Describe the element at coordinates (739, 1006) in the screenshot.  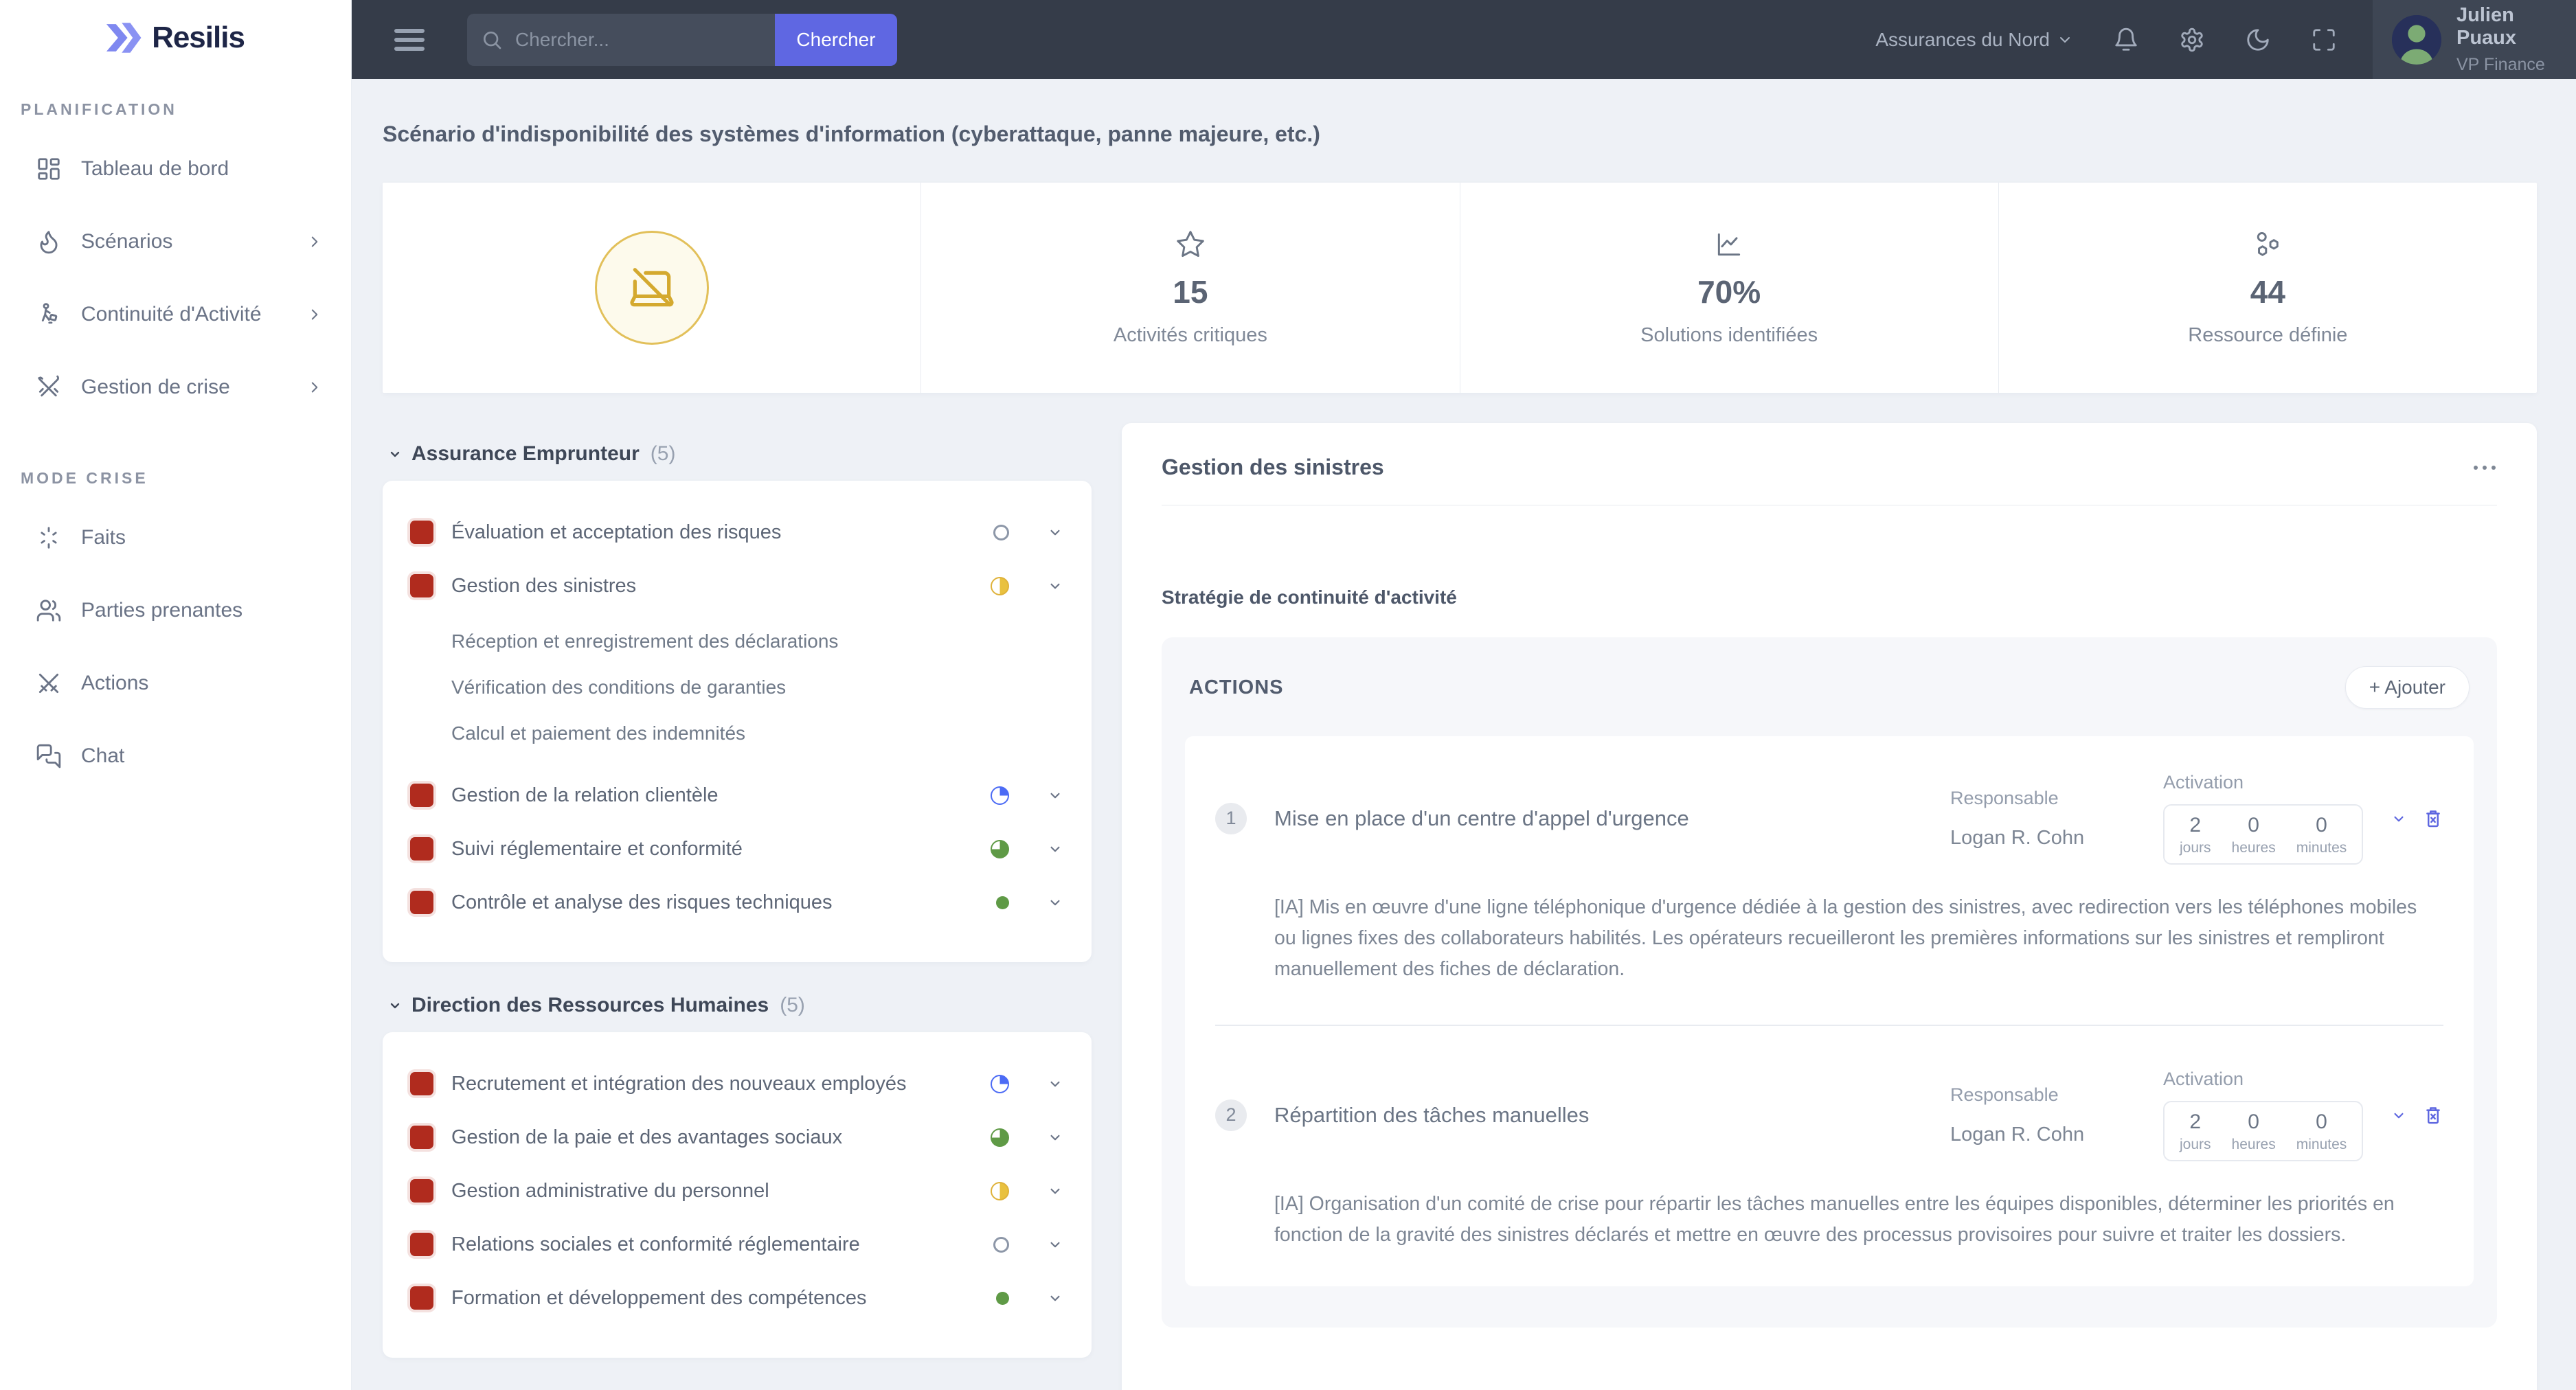
I see `group-header-drh: Direction des Ressources Humaines (5)` at that location.